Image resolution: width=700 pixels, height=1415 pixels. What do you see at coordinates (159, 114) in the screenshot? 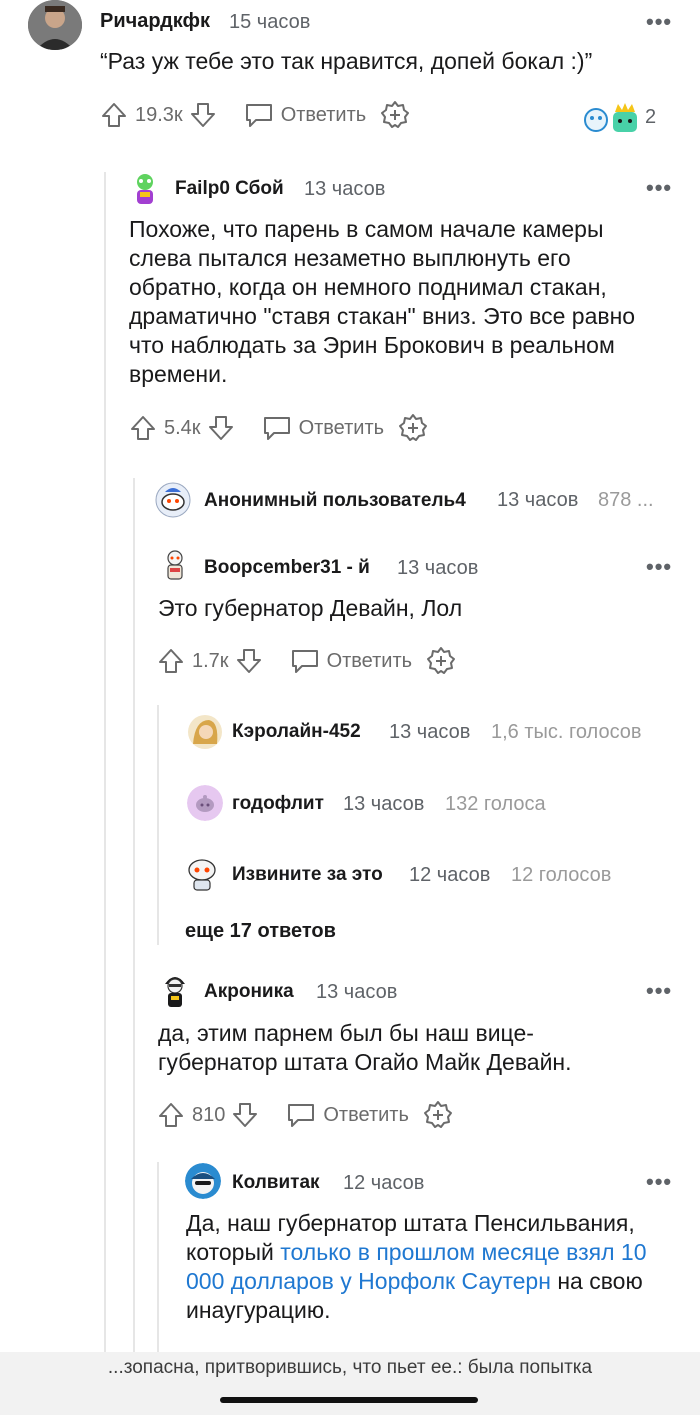
I see `vote-count: 19.3к` at bounding box center [159, 114].